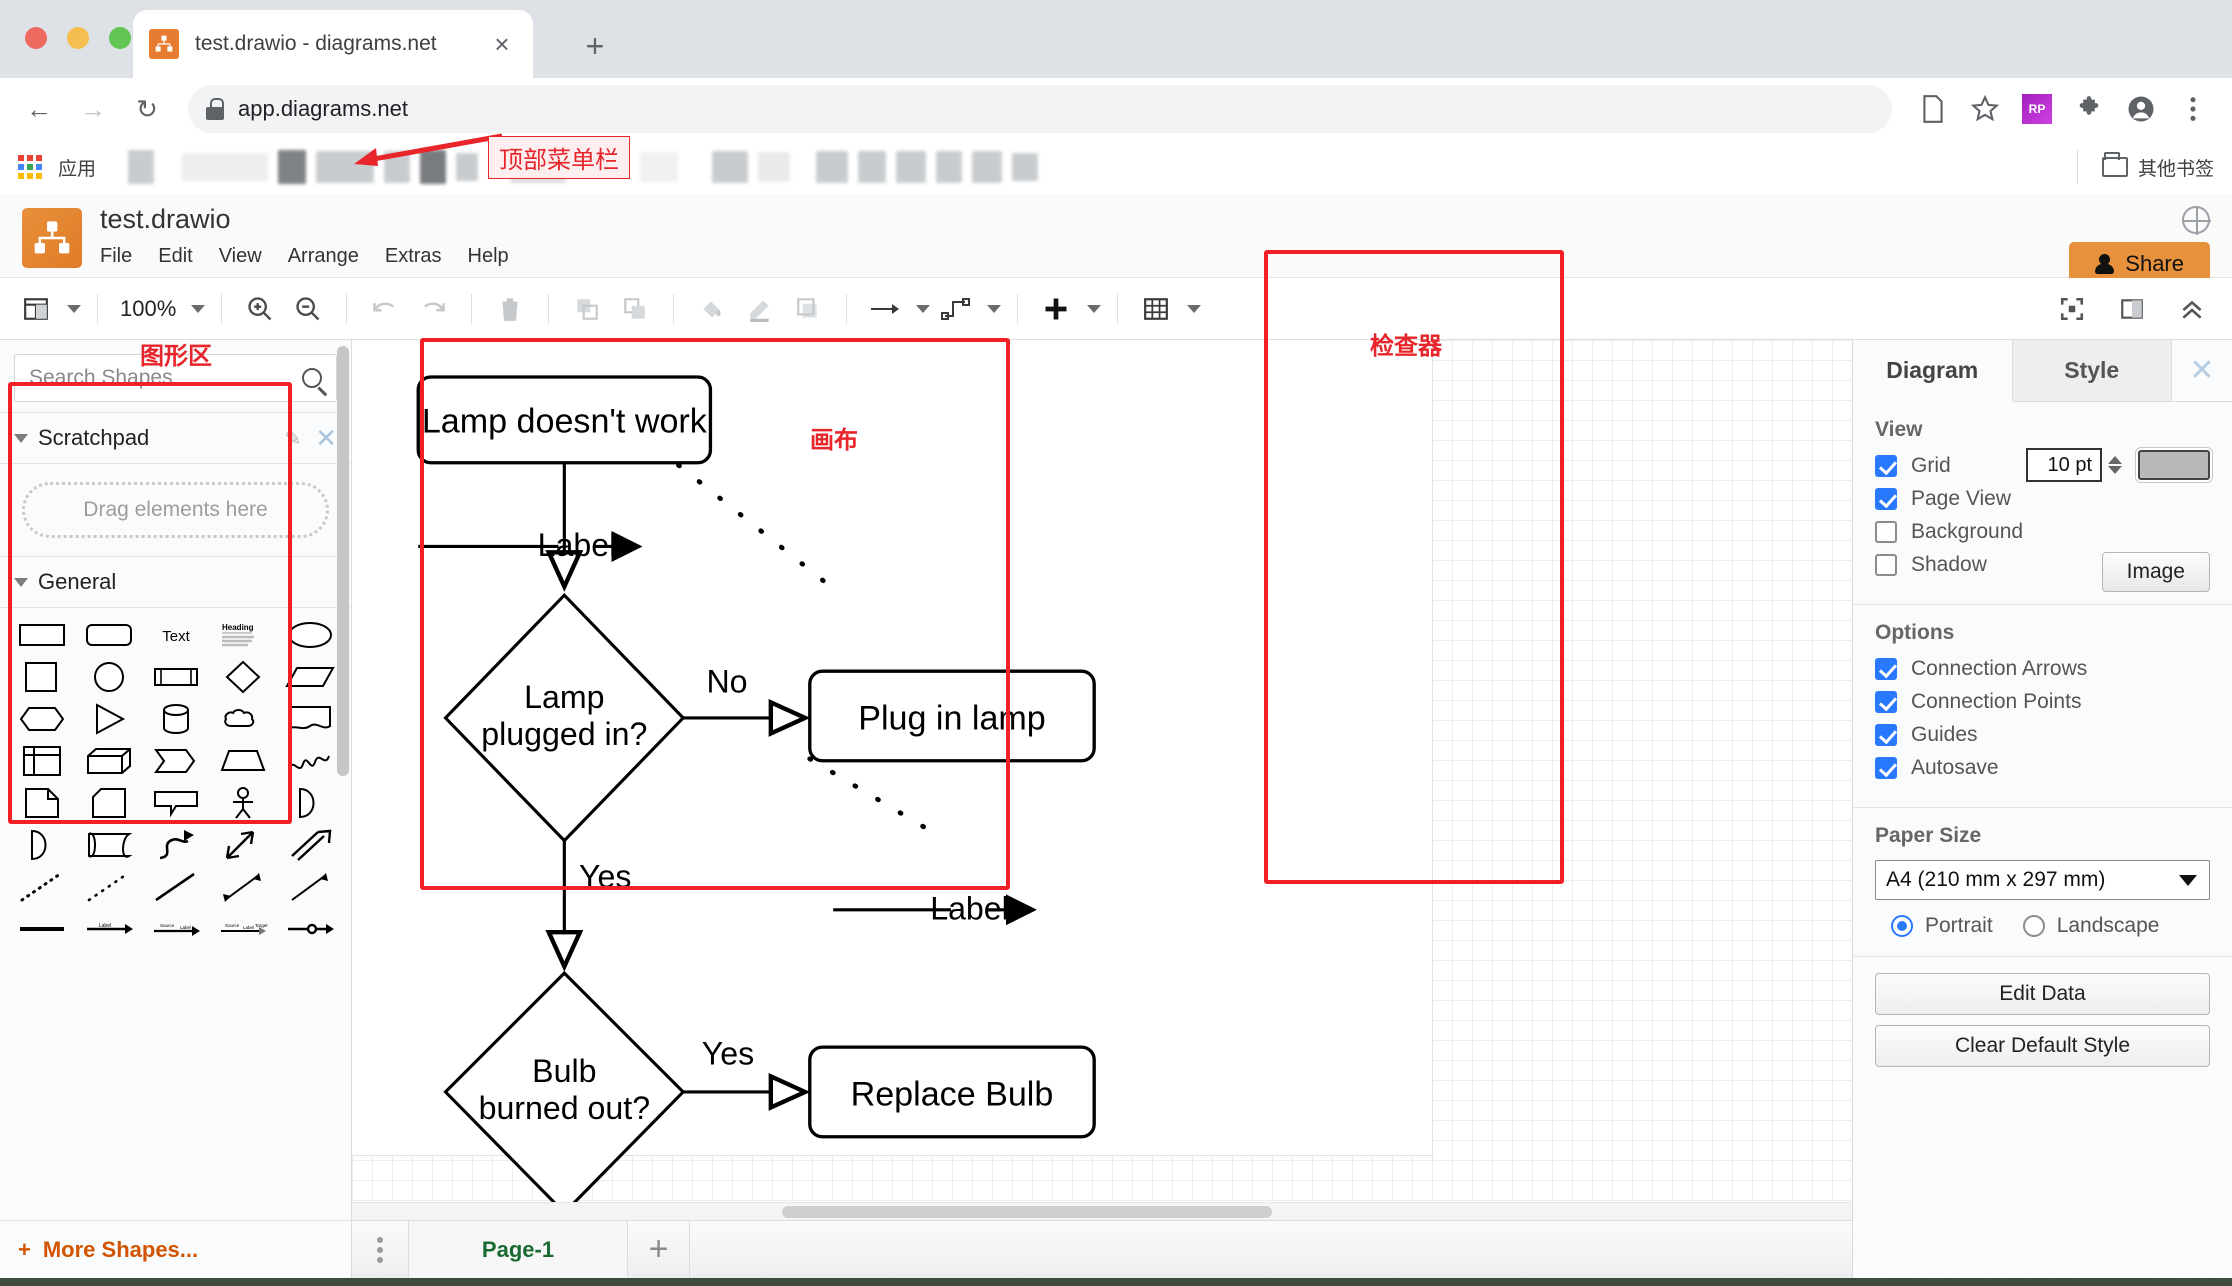 The image size is (2232, 1286). Describe the element at coordinates (175, 510) in the screenshot. I see `scratchpad-dropzone: Drag elements here` at that location.